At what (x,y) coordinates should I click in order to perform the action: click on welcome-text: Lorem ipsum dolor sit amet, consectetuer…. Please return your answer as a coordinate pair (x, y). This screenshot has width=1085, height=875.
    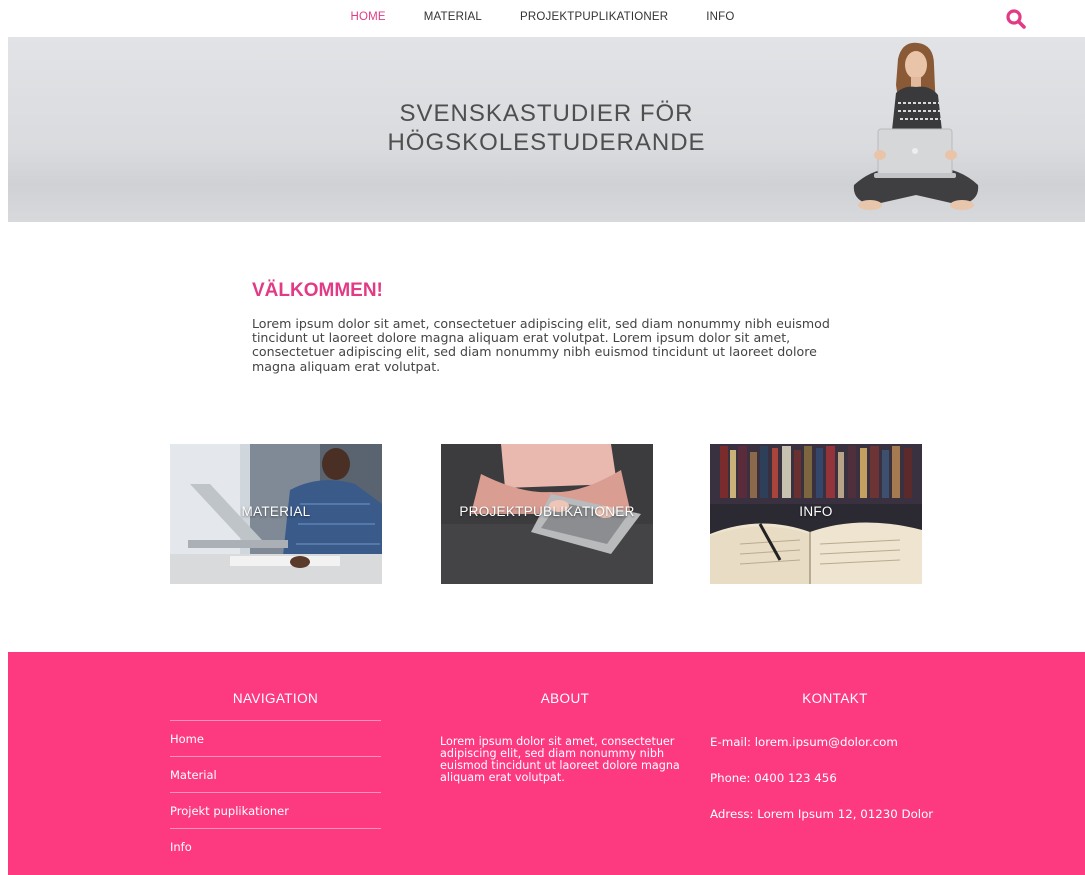
    Looking at the image, I should click on (541, 345).